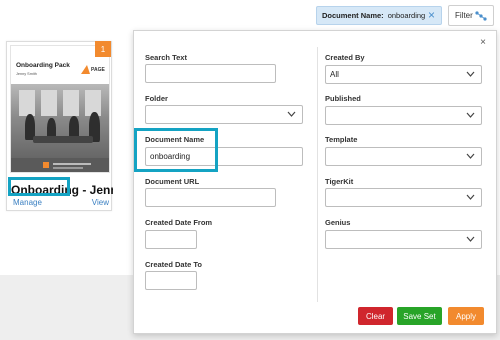  What do you see at coordinates (210, 73) in the screenshot?
I see `search-text-input` at bounding box center [210, 73].